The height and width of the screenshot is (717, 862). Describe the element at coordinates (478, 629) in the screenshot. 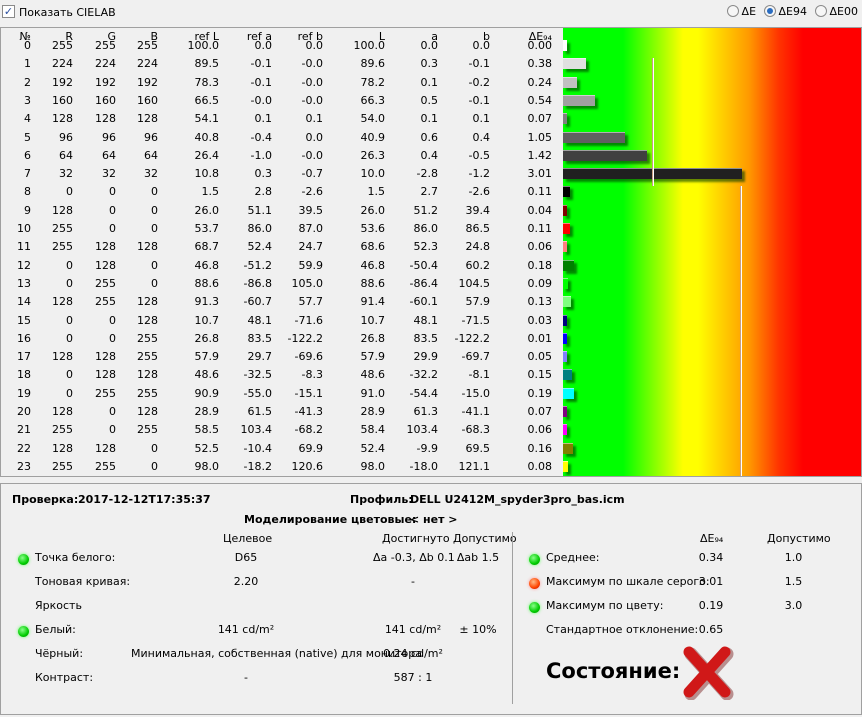

I see `summary-row-allowed: ± 10%` at that location.